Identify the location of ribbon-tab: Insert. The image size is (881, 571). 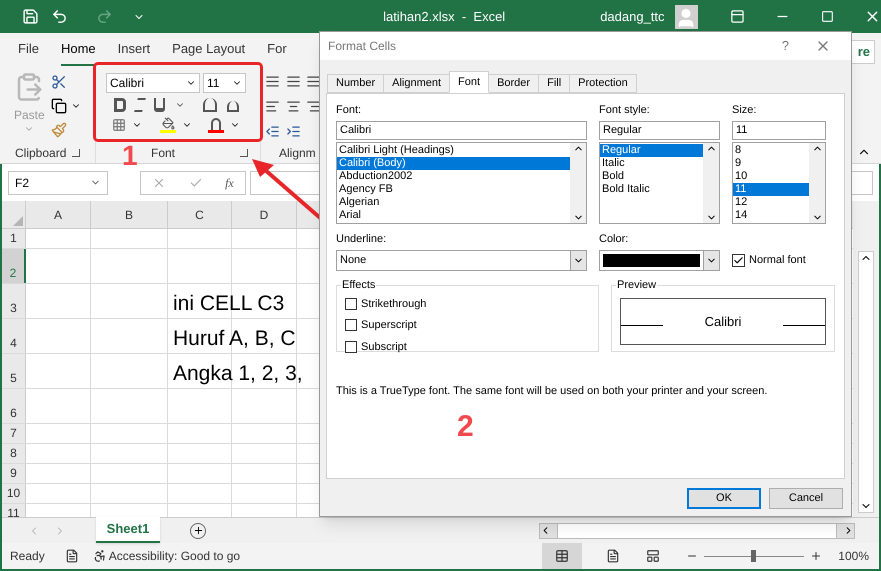
(134, 52).